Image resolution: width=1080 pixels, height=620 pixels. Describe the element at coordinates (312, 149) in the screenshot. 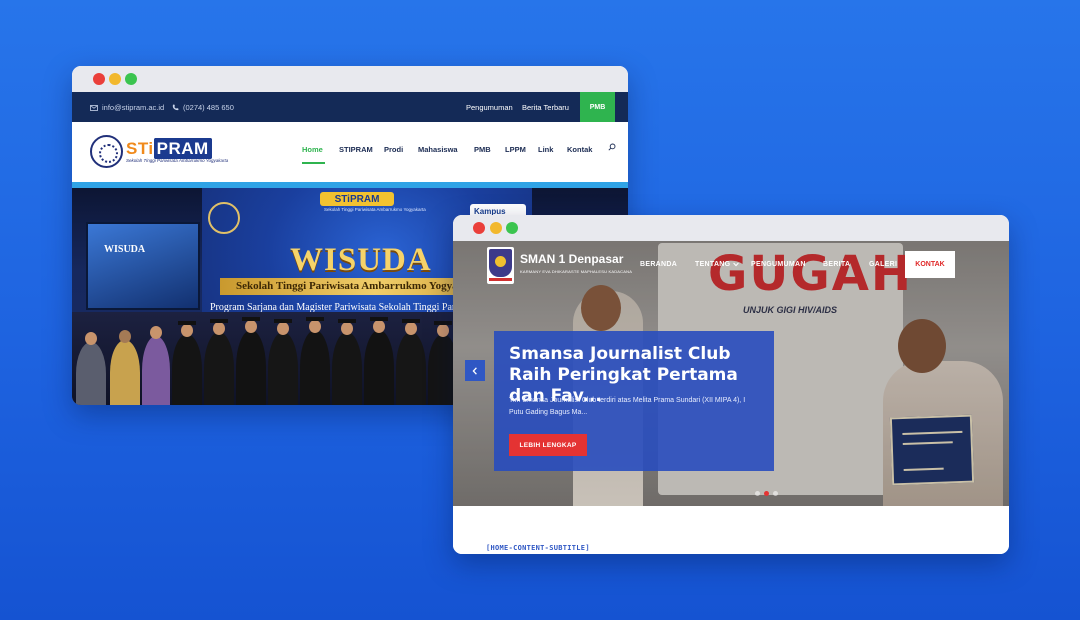

I see `nav-home: Home` at that location.